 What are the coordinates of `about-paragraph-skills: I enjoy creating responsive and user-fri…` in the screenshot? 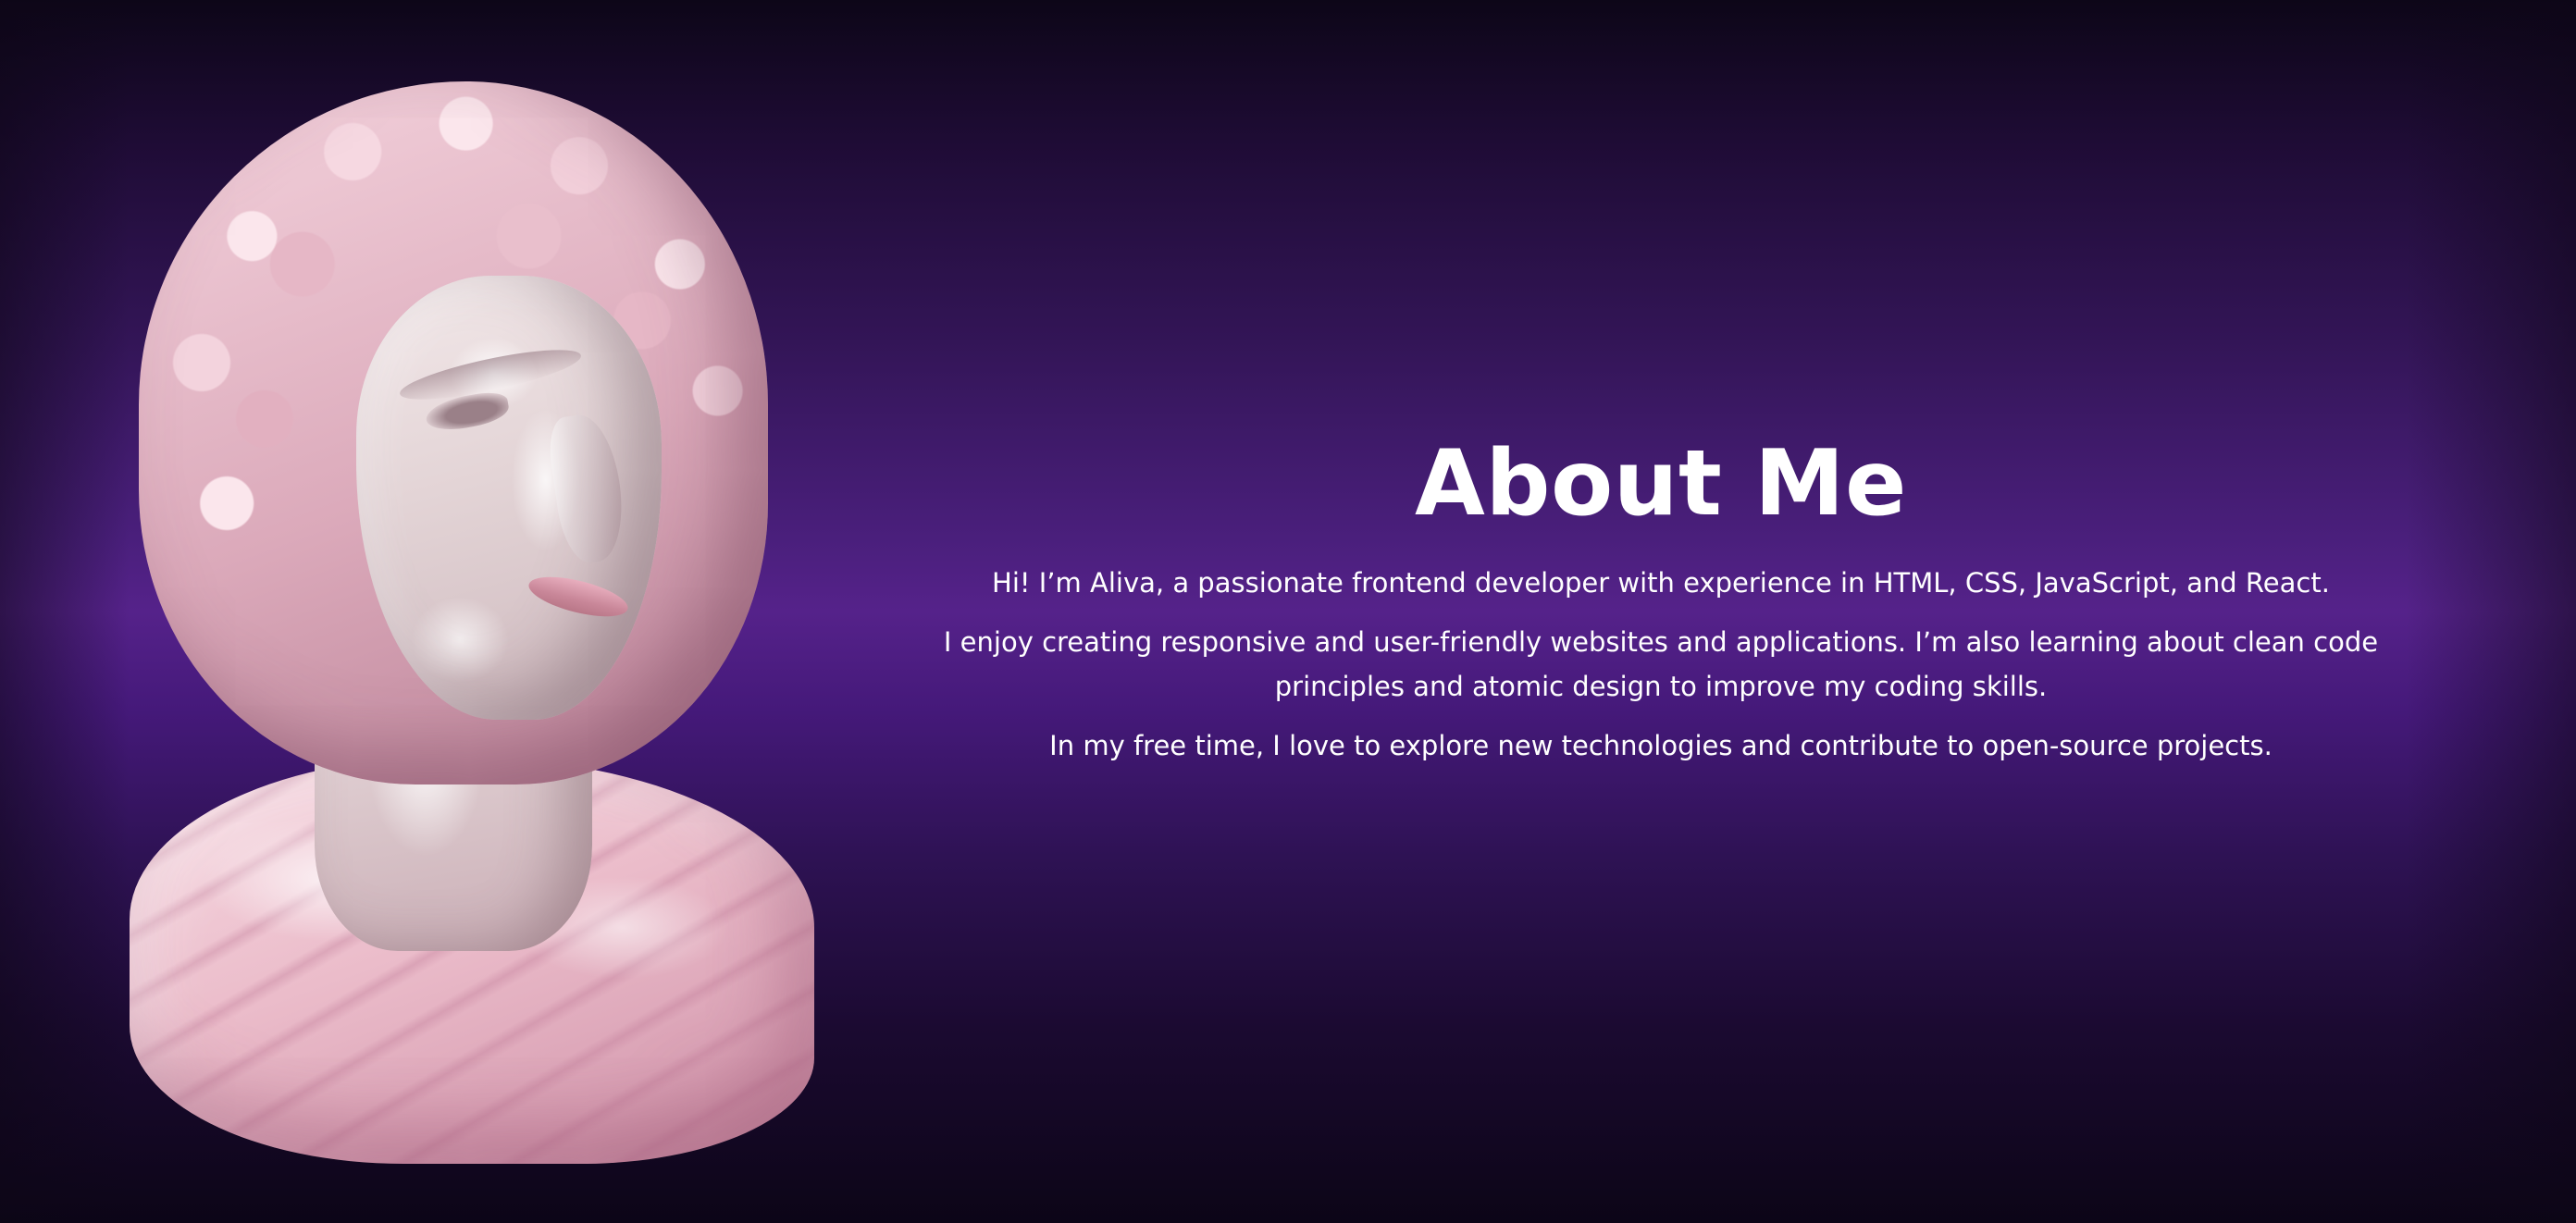 It's located at (1661, 663).